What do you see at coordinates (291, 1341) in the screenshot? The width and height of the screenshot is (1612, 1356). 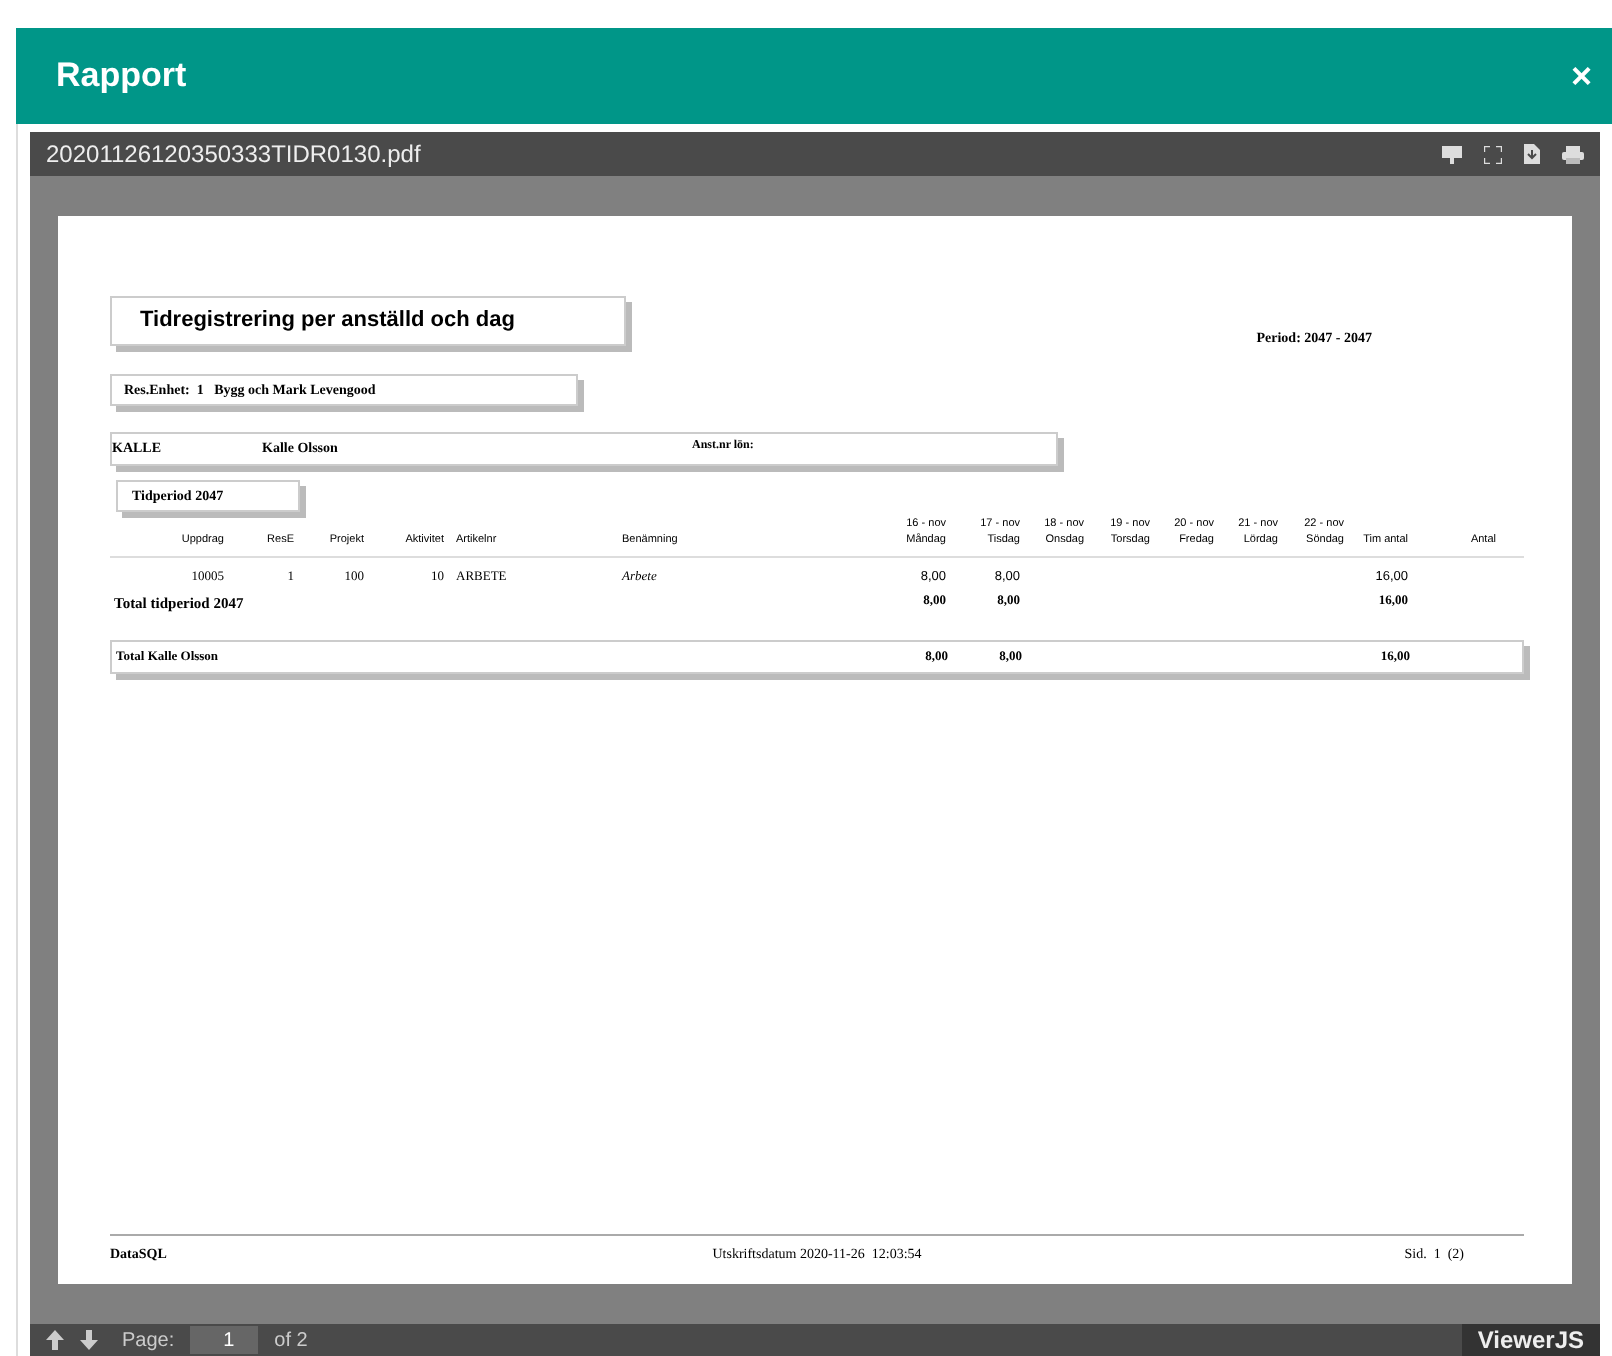 I see `page-total: of 2` at bounding box center [291, 1341].